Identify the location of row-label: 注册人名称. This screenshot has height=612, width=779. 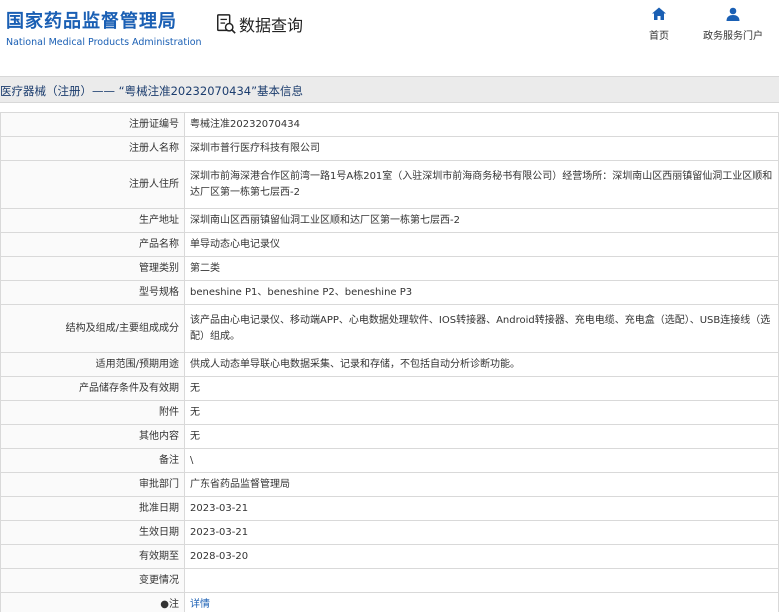
(92, 148).